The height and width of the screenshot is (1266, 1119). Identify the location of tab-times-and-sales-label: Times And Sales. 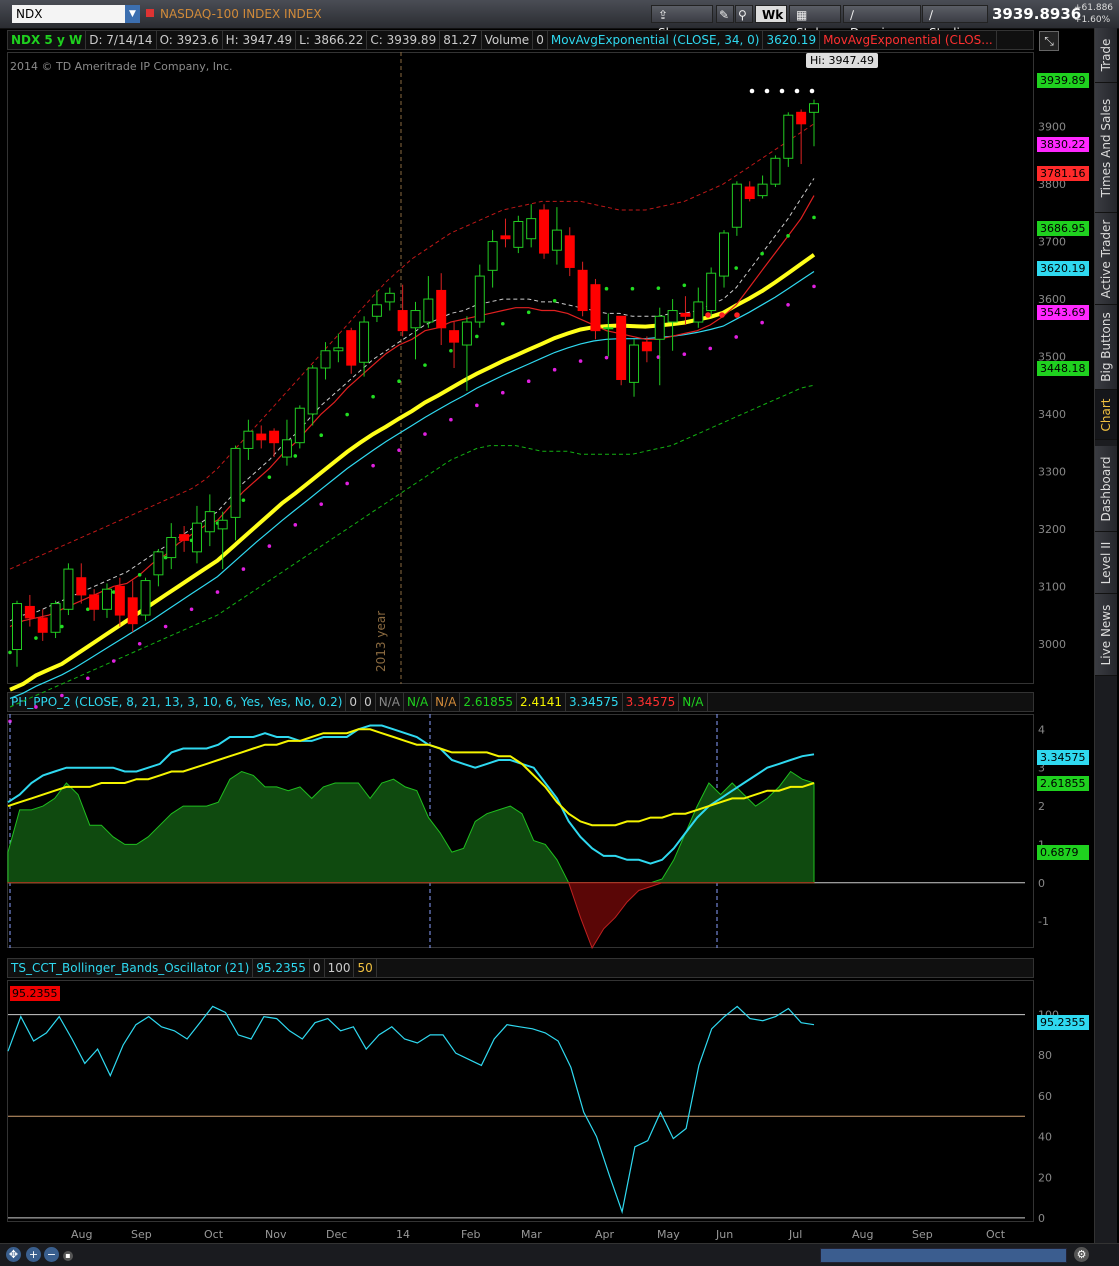
(1106, 147).